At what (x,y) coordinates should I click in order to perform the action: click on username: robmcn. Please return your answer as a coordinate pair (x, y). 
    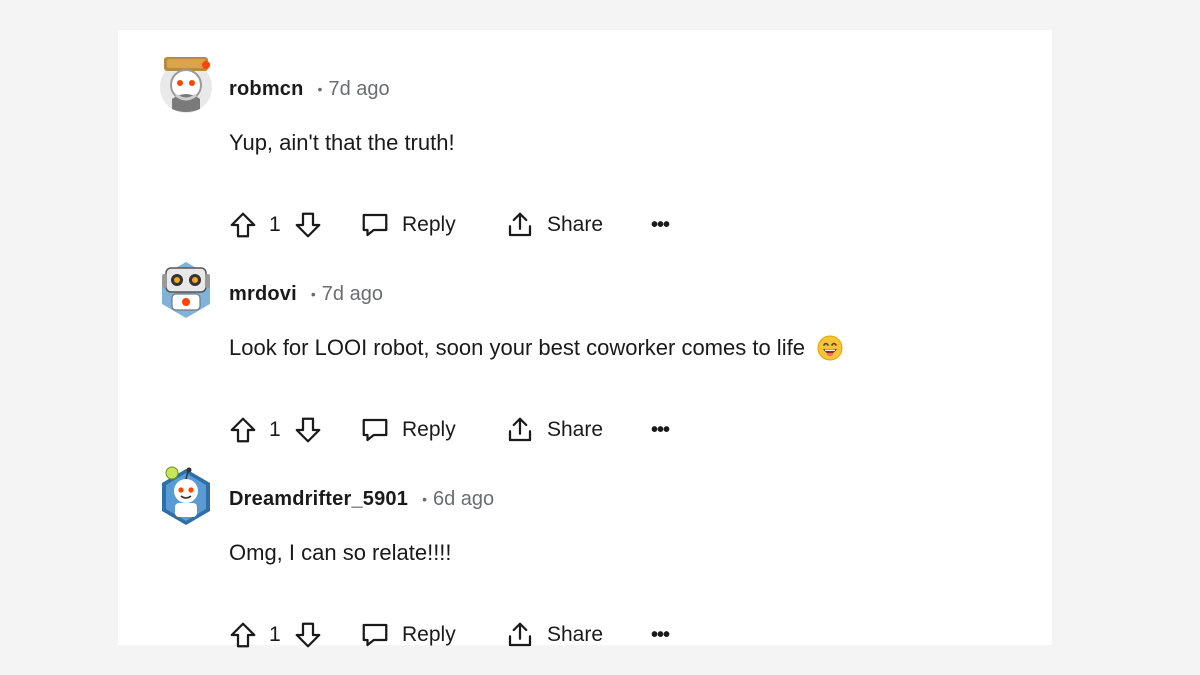
    Looking at the image, I should click on (266, 89).